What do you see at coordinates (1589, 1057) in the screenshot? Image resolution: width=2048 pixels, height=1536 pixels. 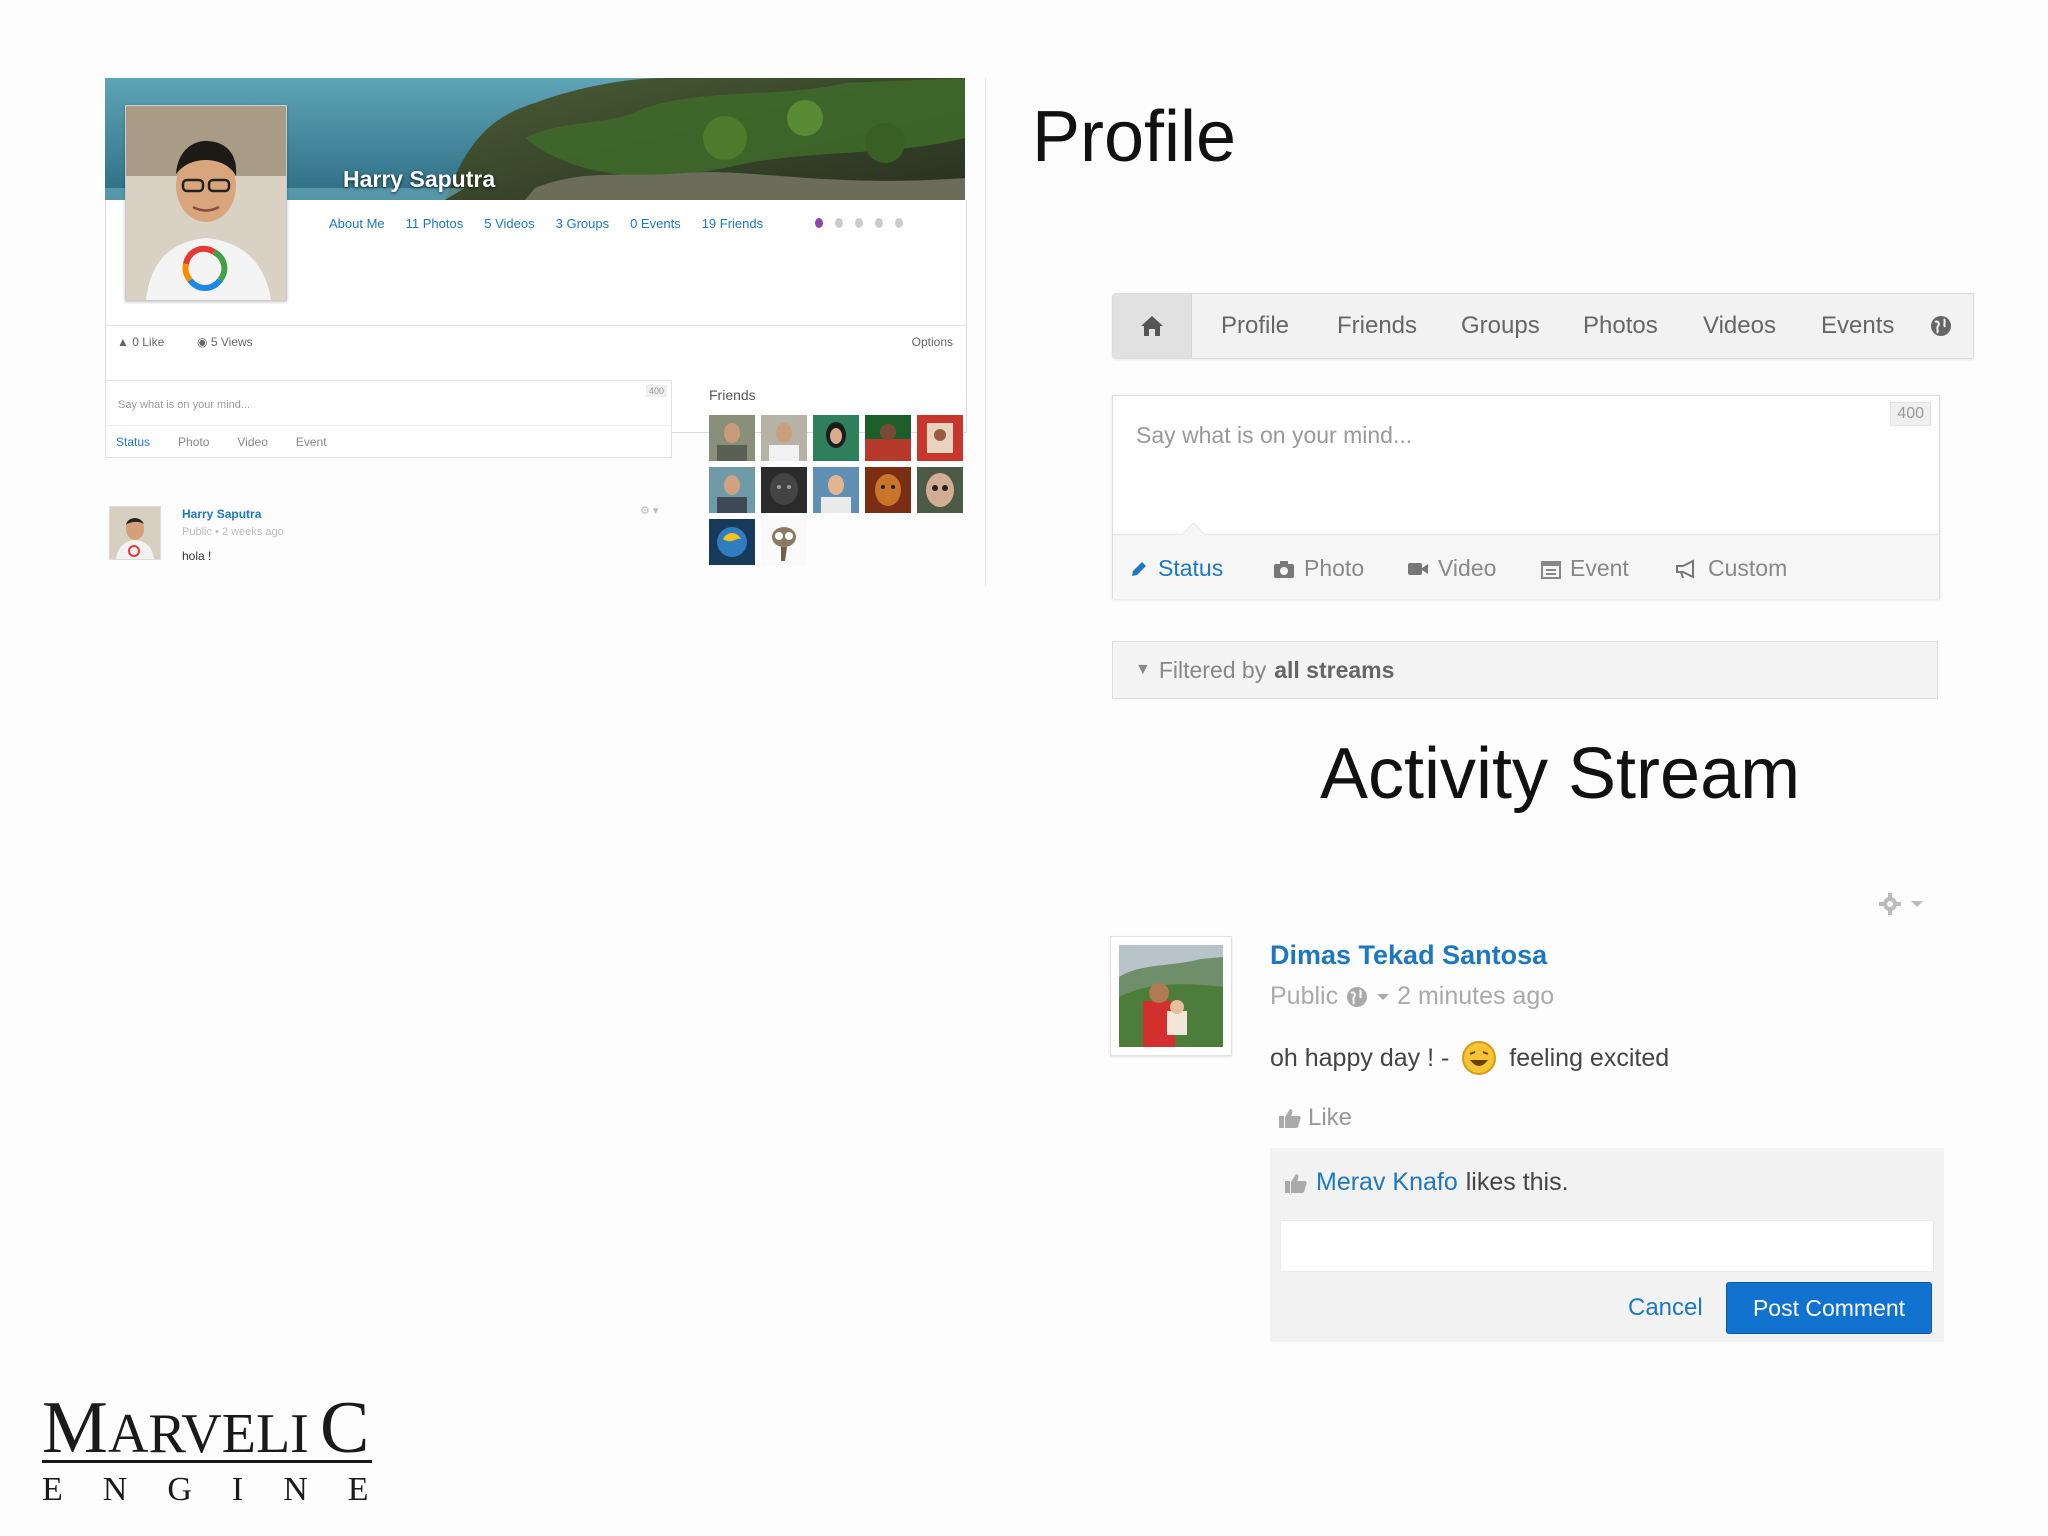 I see `mood-text: feeling excited` at bounding box center [1589, 1057].